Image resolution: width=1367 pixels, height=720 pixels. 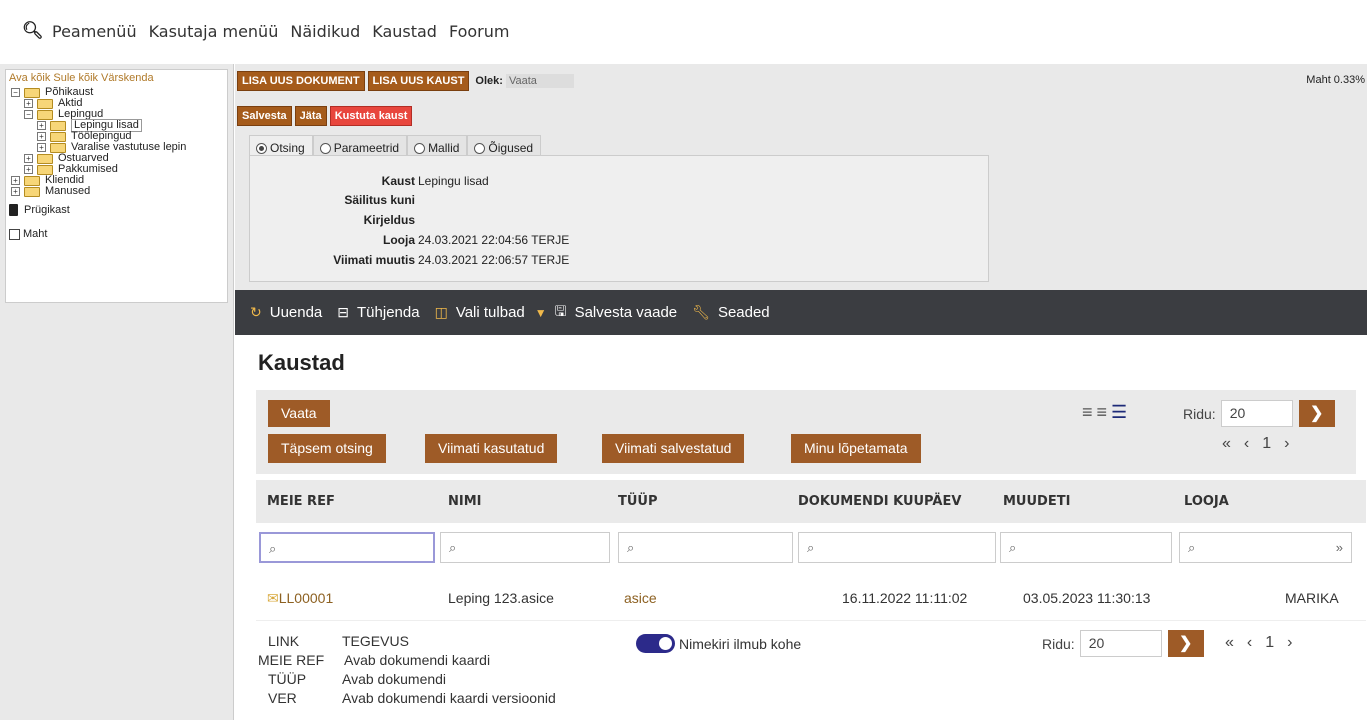 I want to click on row-looja: MARIKA, so click(x=1312, y=598).